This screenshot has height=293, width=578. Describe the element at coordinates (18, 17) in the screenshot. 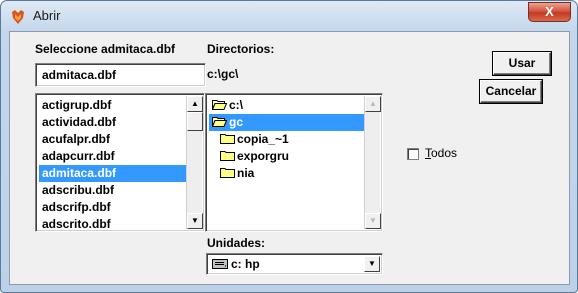

I see `app-icon` at that location.